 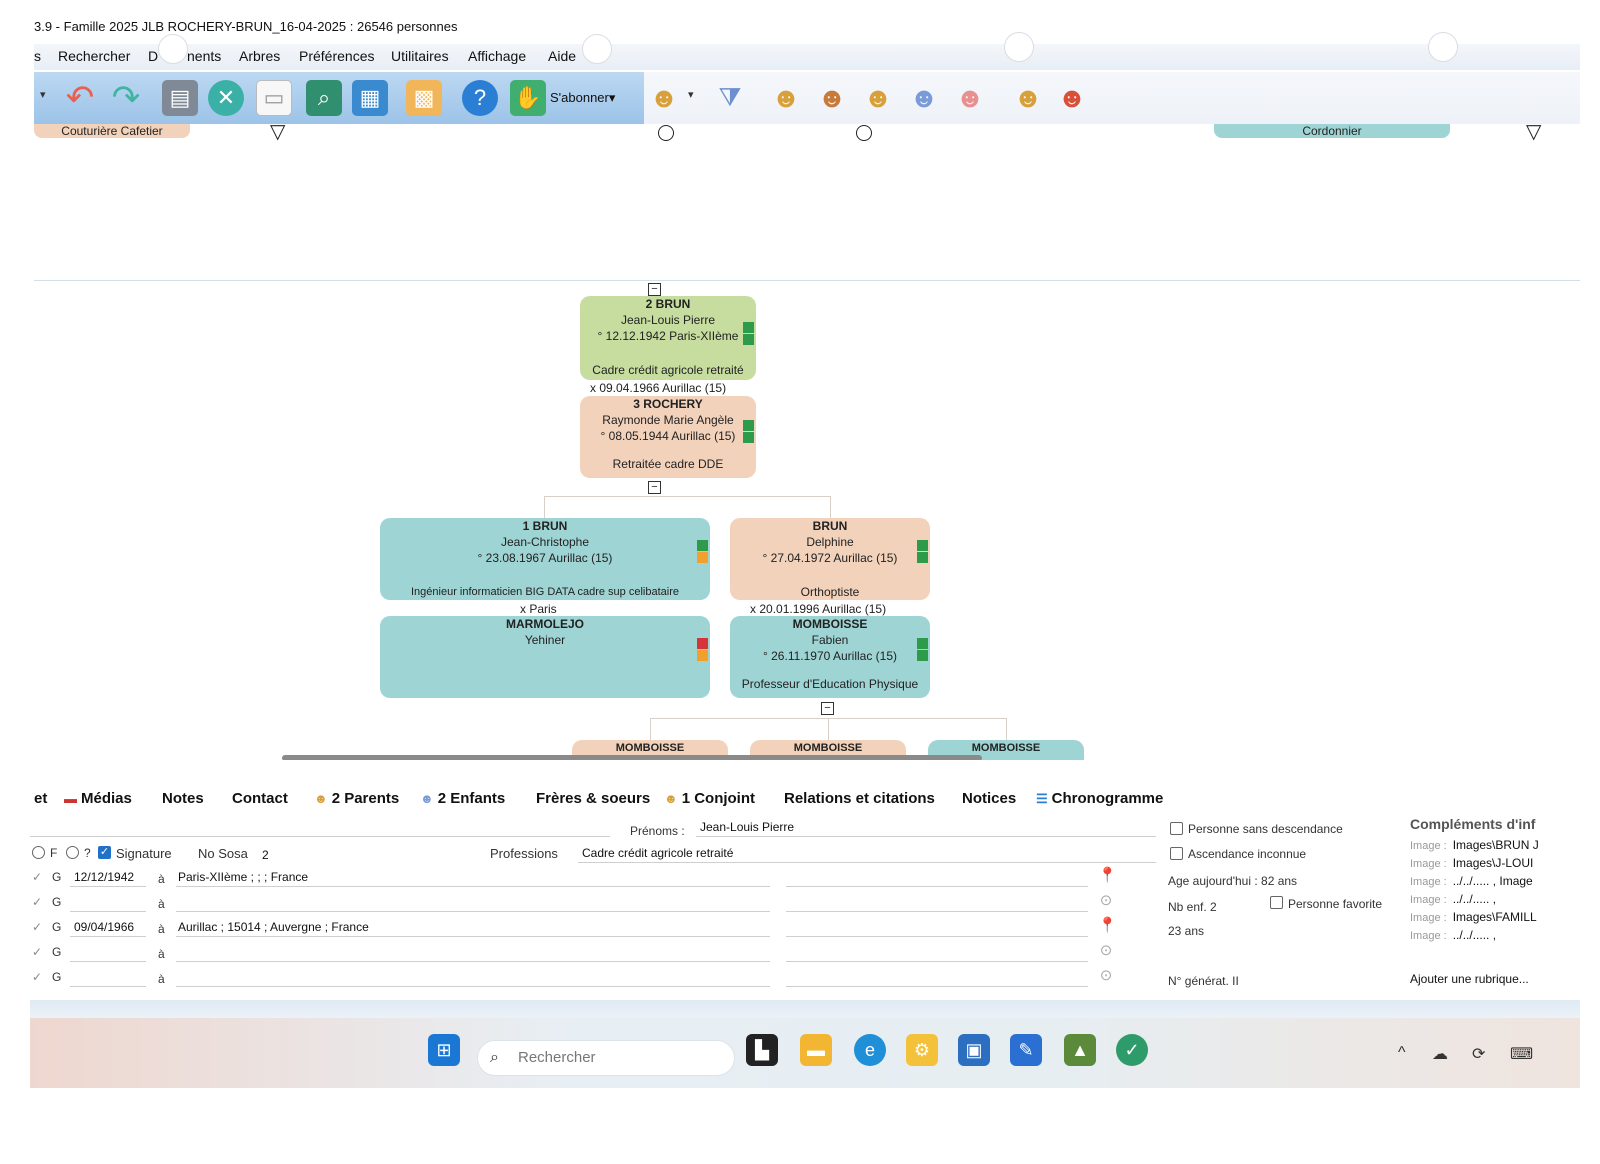 What do you see at coordinates (691, 94) in the screenshot?
I see `person-search-dropdown-icon: ▾` at bounding box center [691, 94].